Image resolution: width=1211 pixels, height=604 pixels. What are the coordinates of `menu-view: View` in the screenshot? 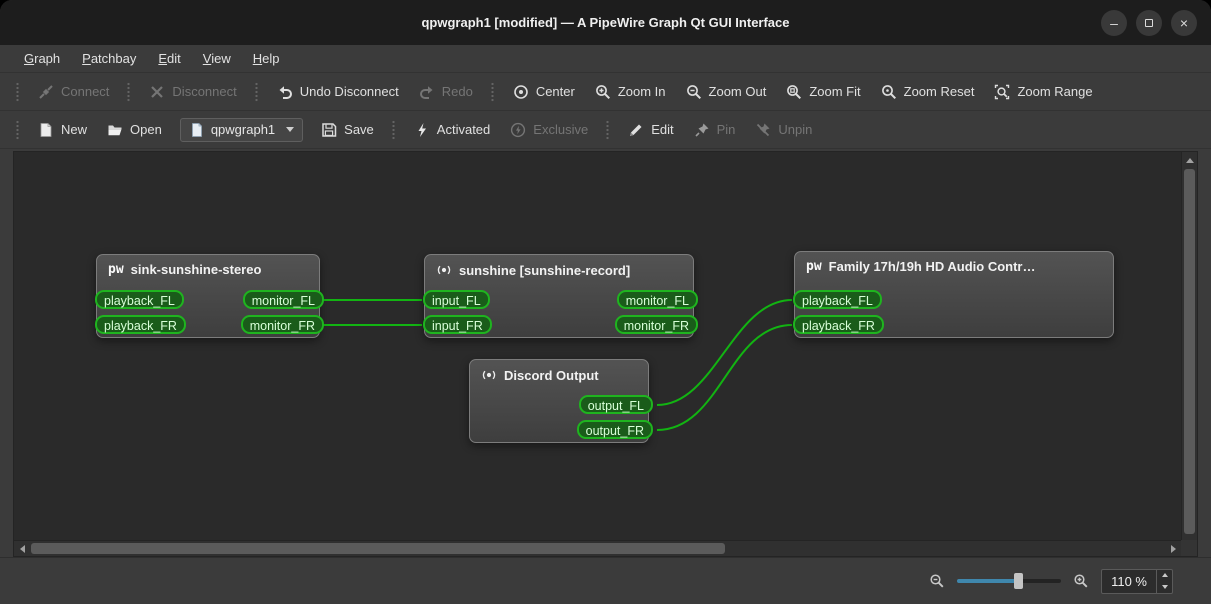 It's located at (217, 58).